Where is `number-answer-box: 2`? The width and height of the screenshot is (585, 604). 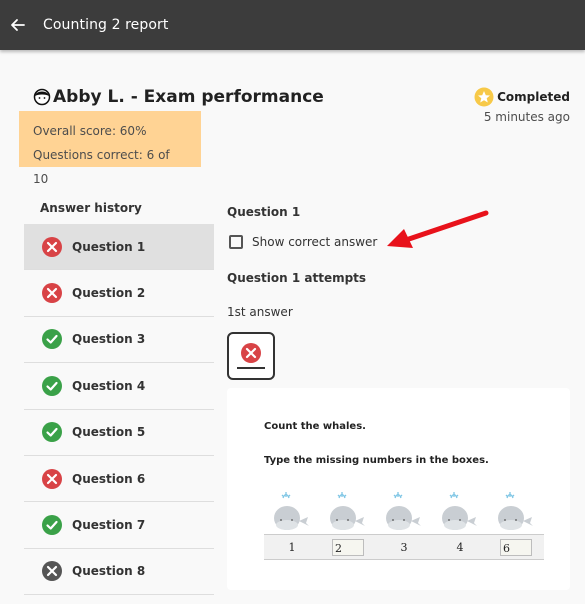
number-answer-box: 2 is located at coordinates (348, 547).